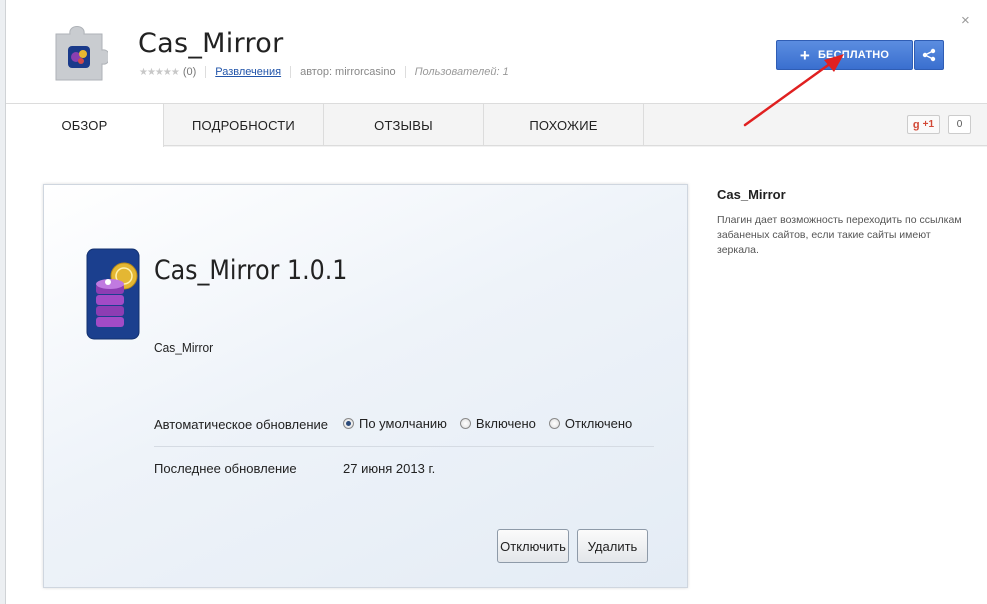 This screenshot has height=604, width=987. Describe the element at coordinates (348, 72) in the screenshot. I see `author-text: автор: mirrorcasino` at that location.